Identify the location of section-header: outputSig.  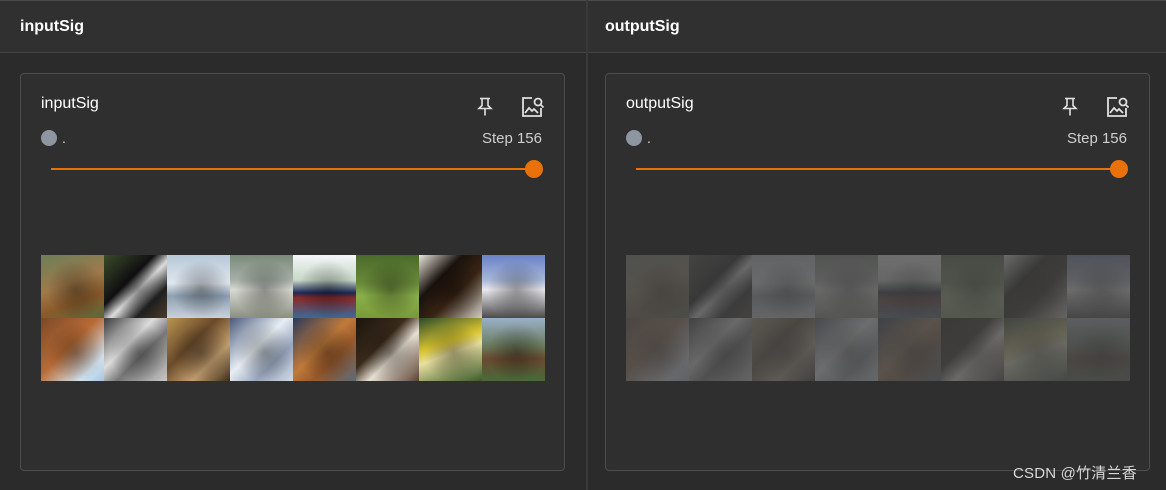
(877, 26).